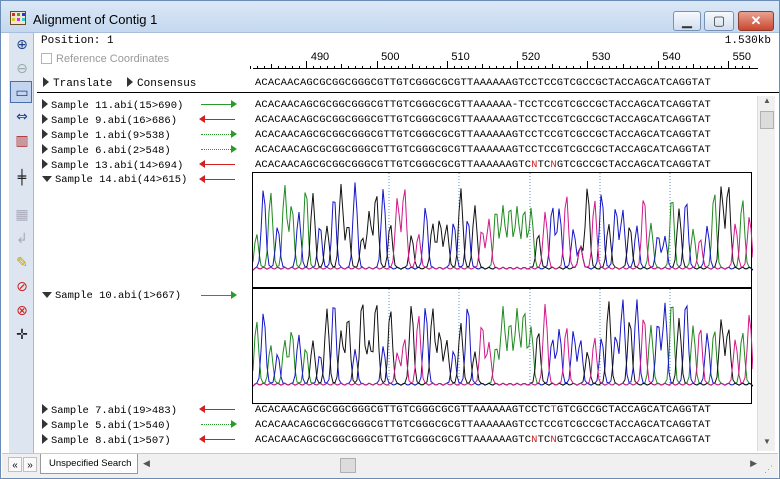 Image resolution: width=780 pixels, height=479 pixels. Describe the element at coordinates (767, 120) in the screenshot. I see `vertical-scroll-thumb` at that location.